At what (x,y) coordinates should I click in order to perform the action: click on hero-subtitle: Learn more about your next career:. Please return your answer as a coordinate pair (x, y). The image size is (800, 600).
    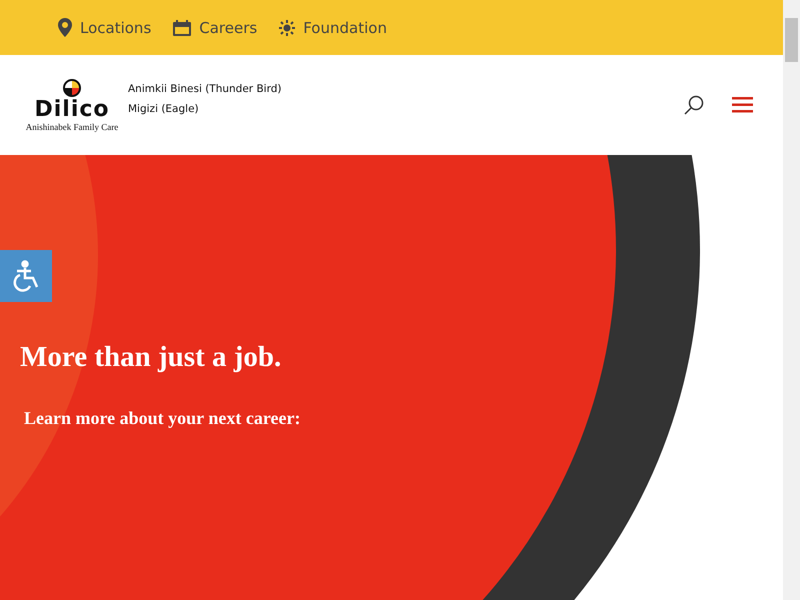
    Looking at the image, I should click on (163, 418).